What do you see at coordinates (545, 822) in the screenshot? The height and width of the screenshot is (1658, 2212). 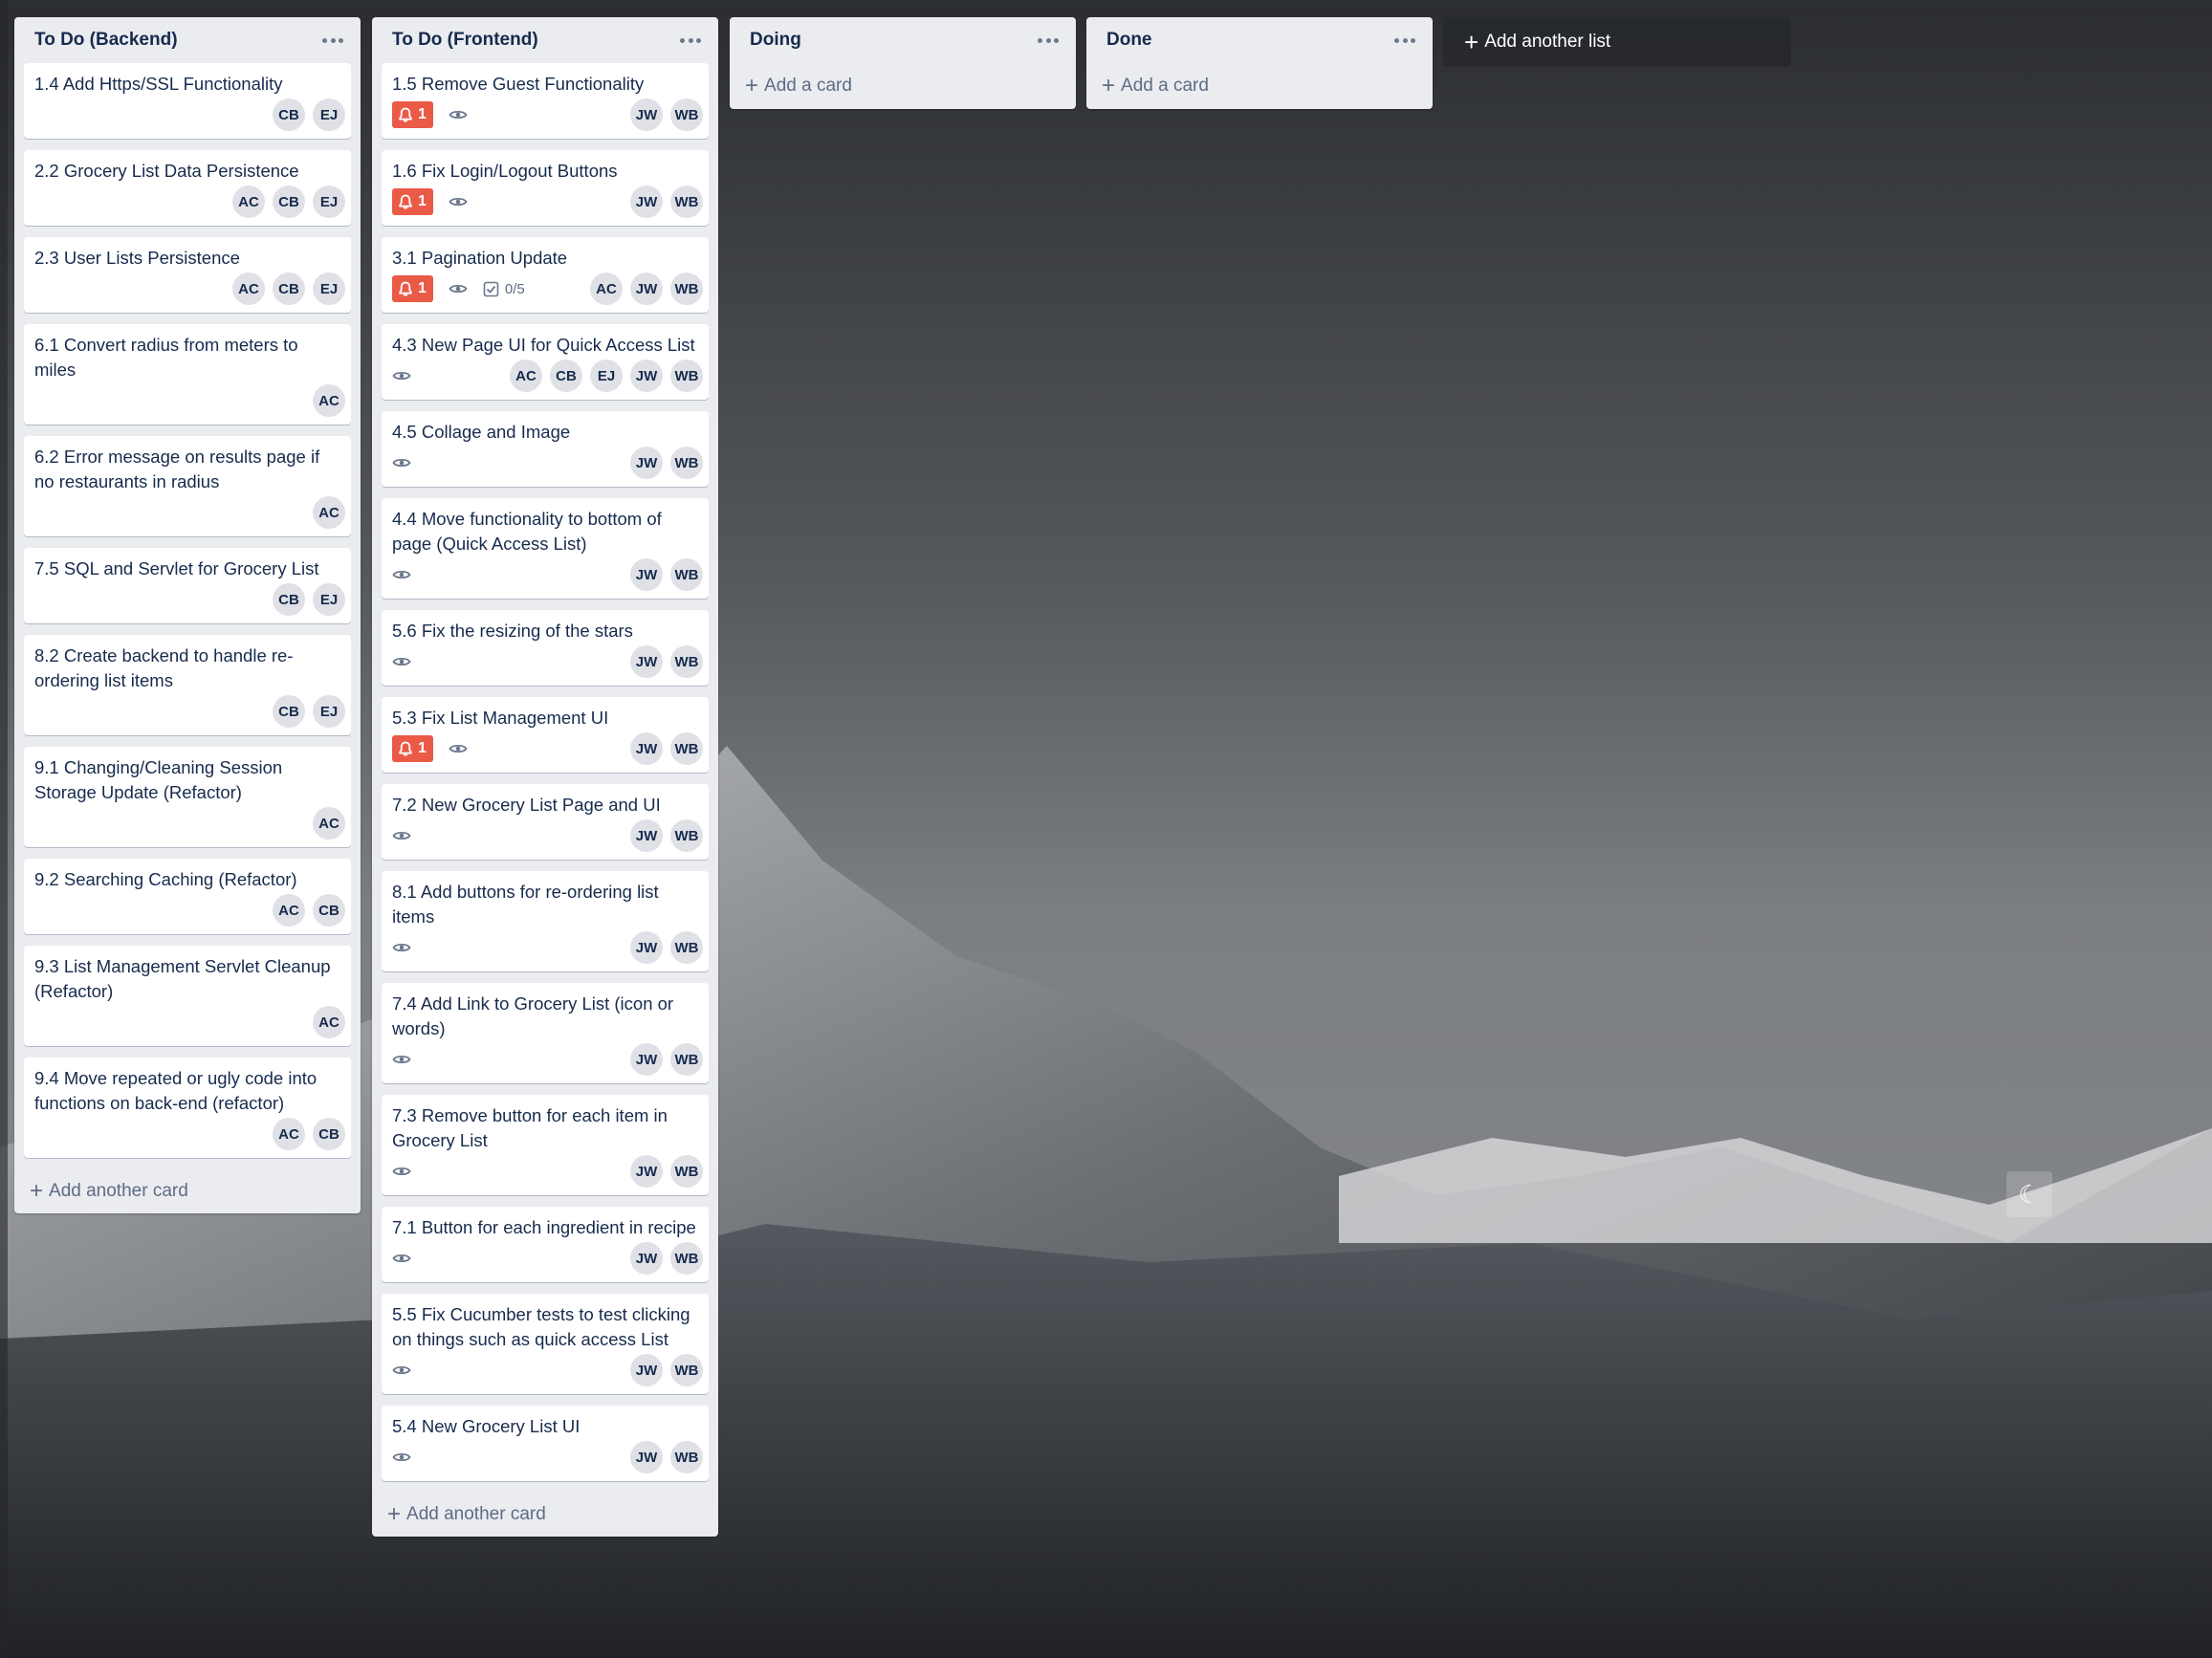 I see `card: 7.2 New Grocery List Page and UI JW WB` at bounding box center [545, 822].